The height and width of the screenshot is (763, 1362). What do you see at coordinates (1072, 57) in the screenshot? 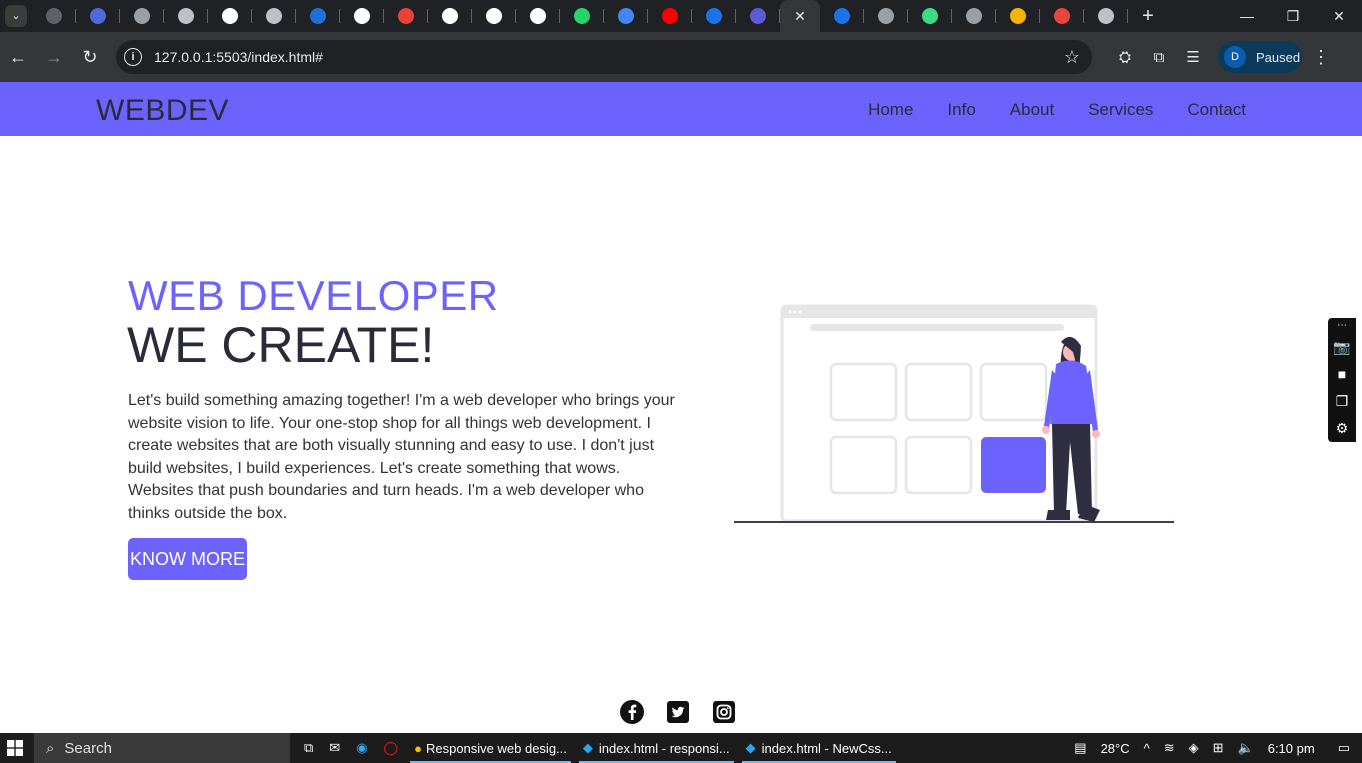
I see `bookmark-star-icon: ☆` at bounding box center [1072, 57].